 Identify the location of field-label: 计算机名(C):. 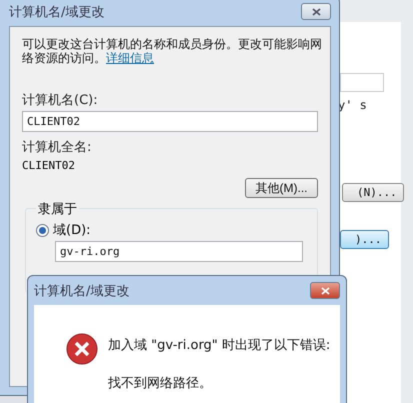
(60, 100).